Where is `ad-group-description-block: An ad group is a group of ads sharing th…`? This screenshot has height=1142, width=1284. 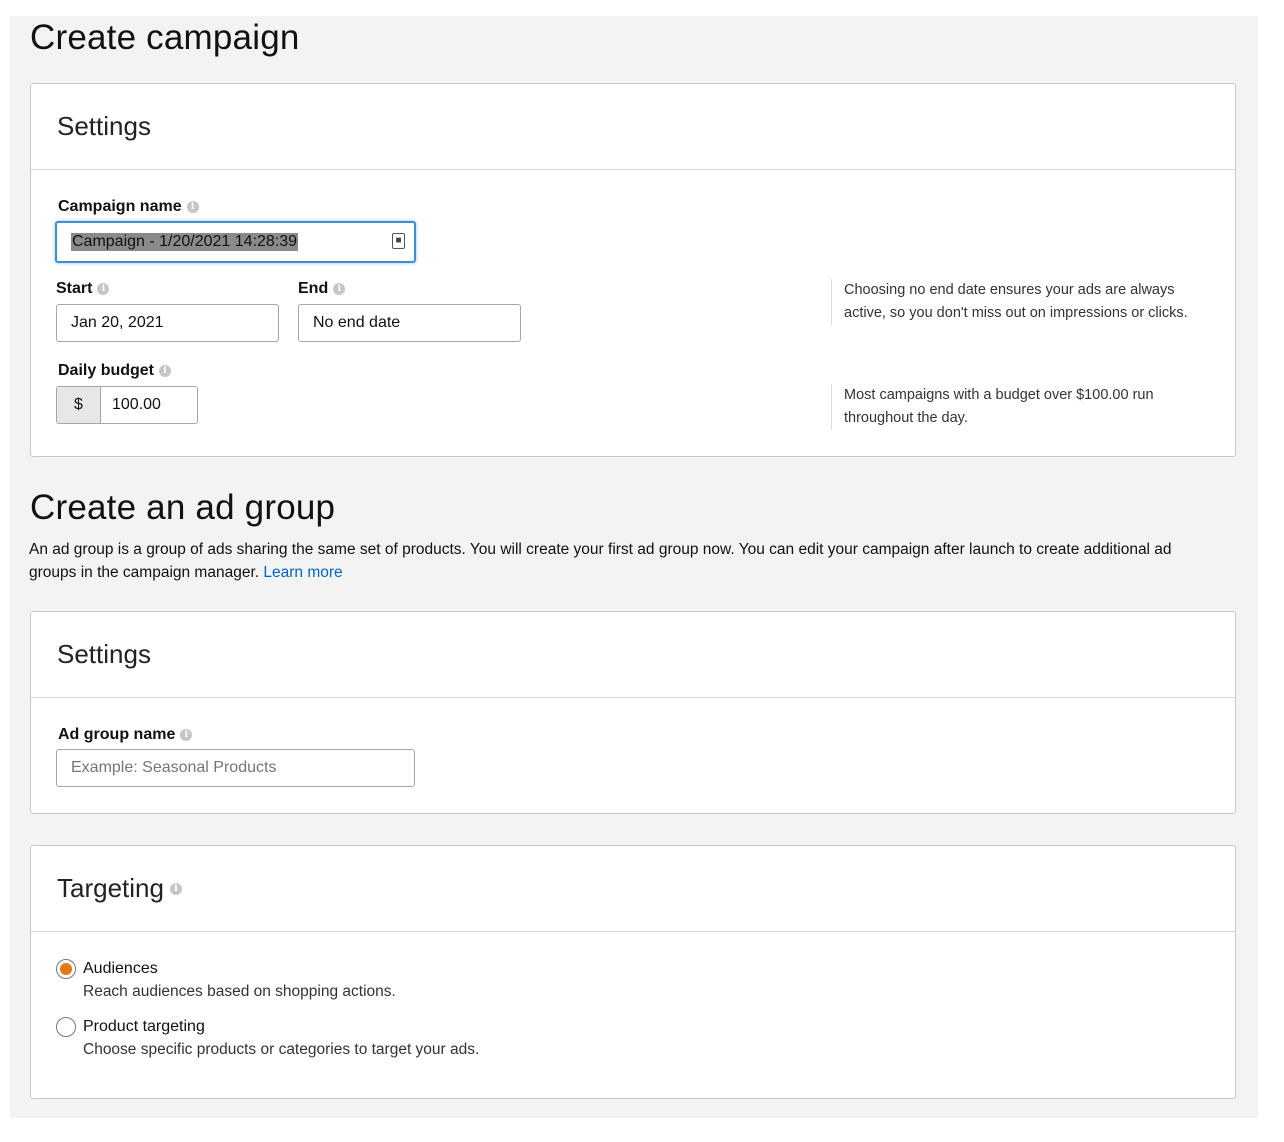 ad-group-description-block: An ad group is a group of ads sharing th… is located at coordinates (619, 561).